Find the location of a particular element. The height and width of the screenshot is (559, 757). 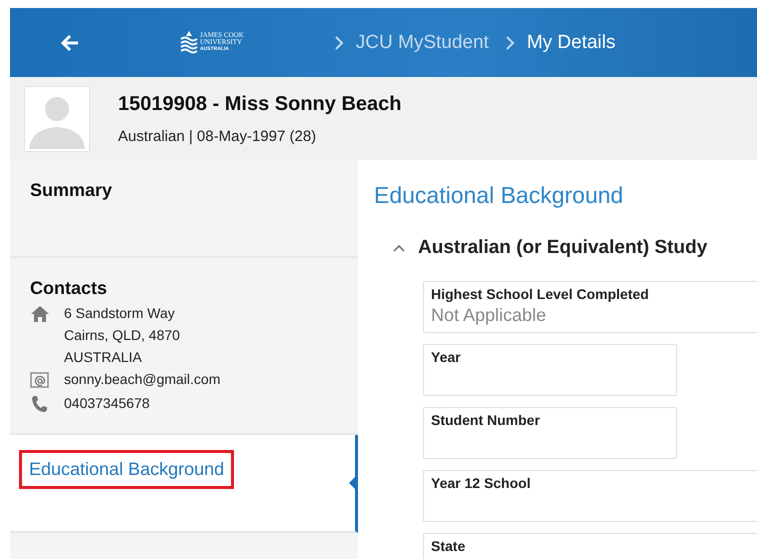

field-label: Student Number is located at coordinates (486, 420).